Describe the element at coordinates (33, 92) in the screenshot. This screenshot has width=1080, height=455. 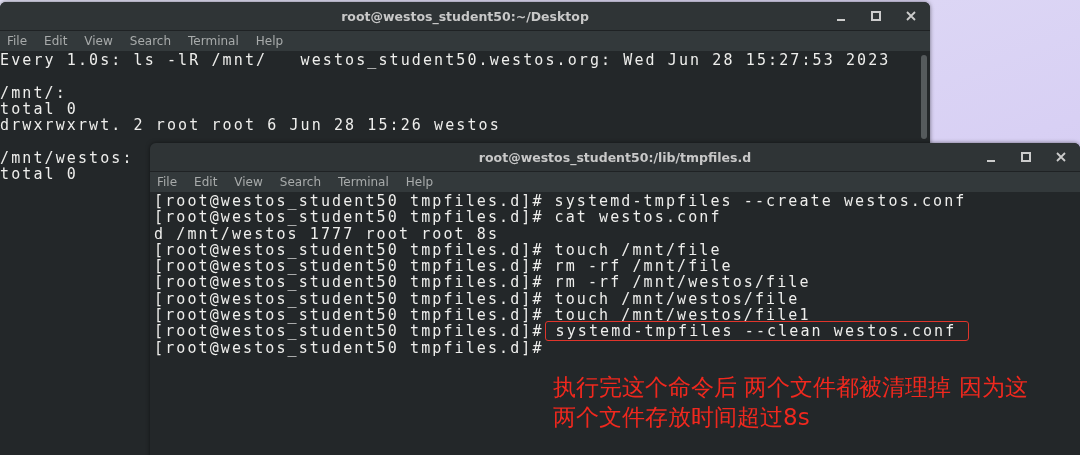
I see `terminal-output: /mnt/:` at that location.